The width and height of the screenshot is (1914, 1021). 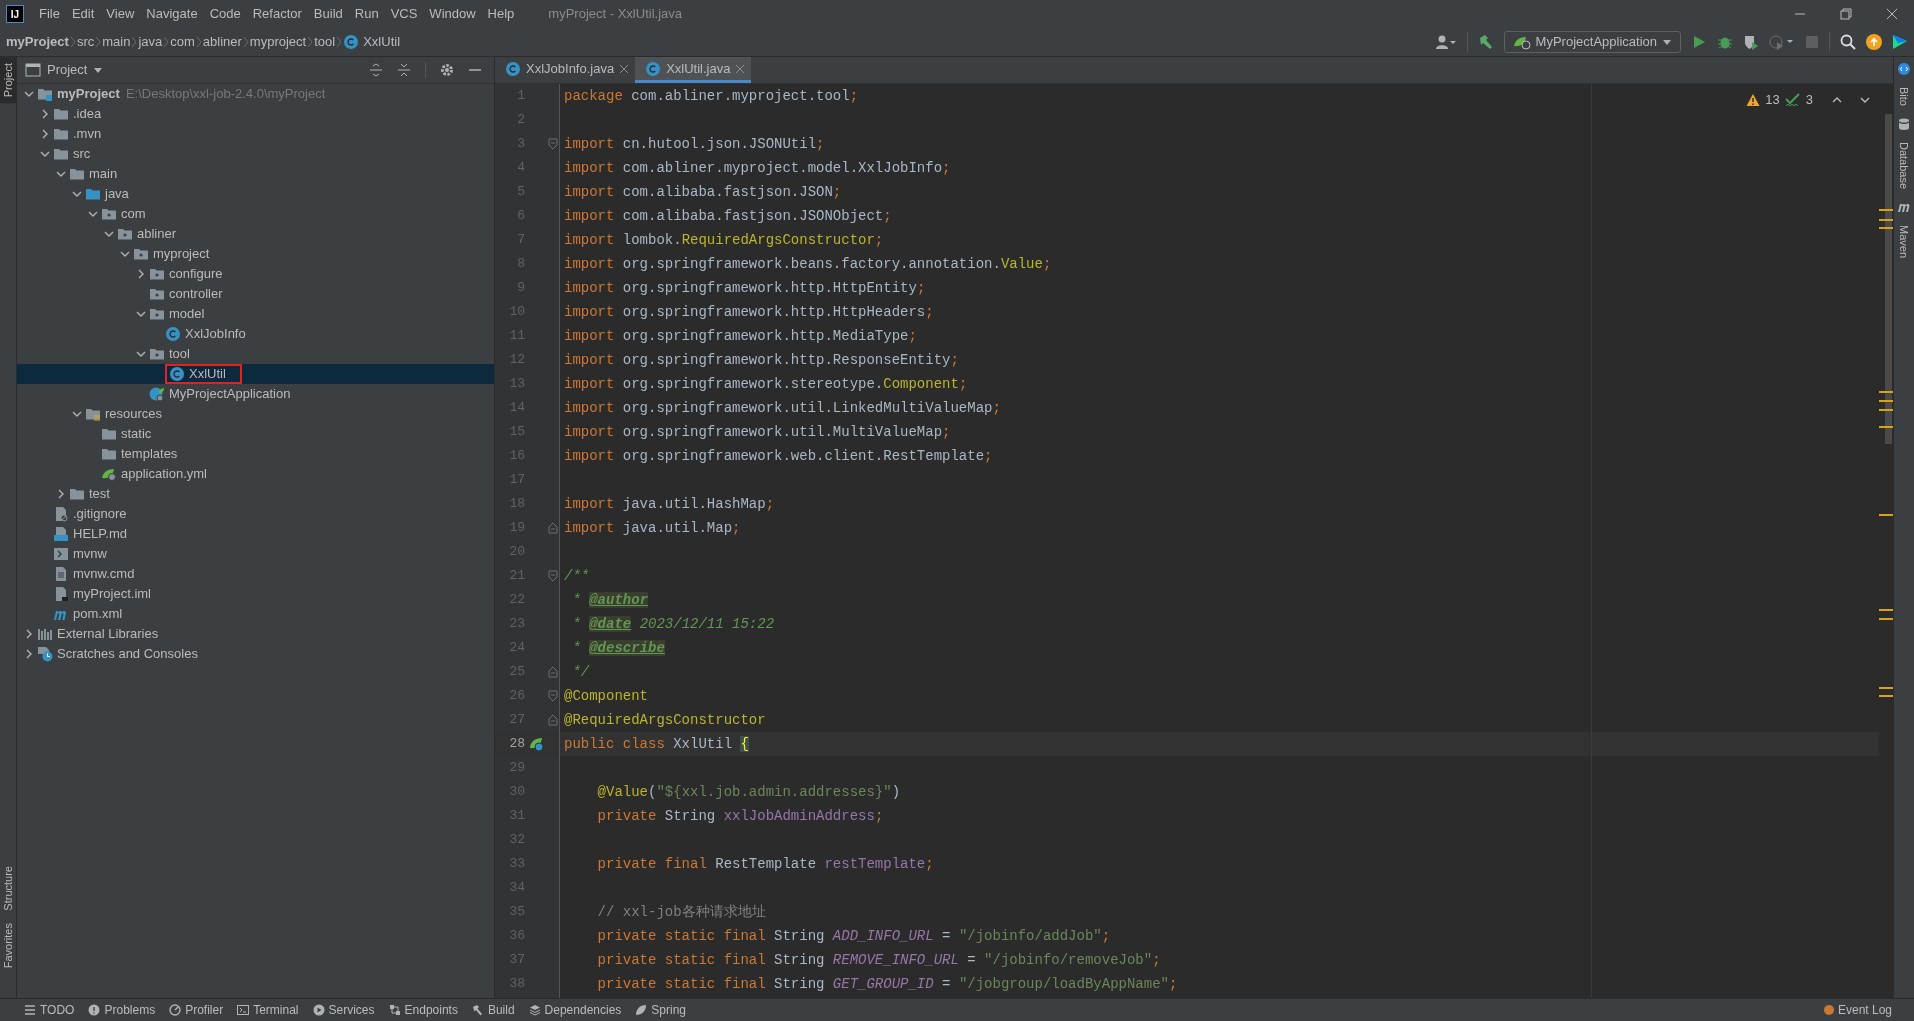 What do you see at coordinates (255, 594) in the screenshot?
I see `tree-row: myProject.iml` at bounding box center [255, 594].